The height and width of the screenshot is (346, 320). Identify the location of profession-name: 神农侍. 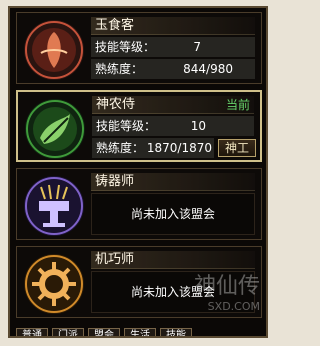
(116, 104).